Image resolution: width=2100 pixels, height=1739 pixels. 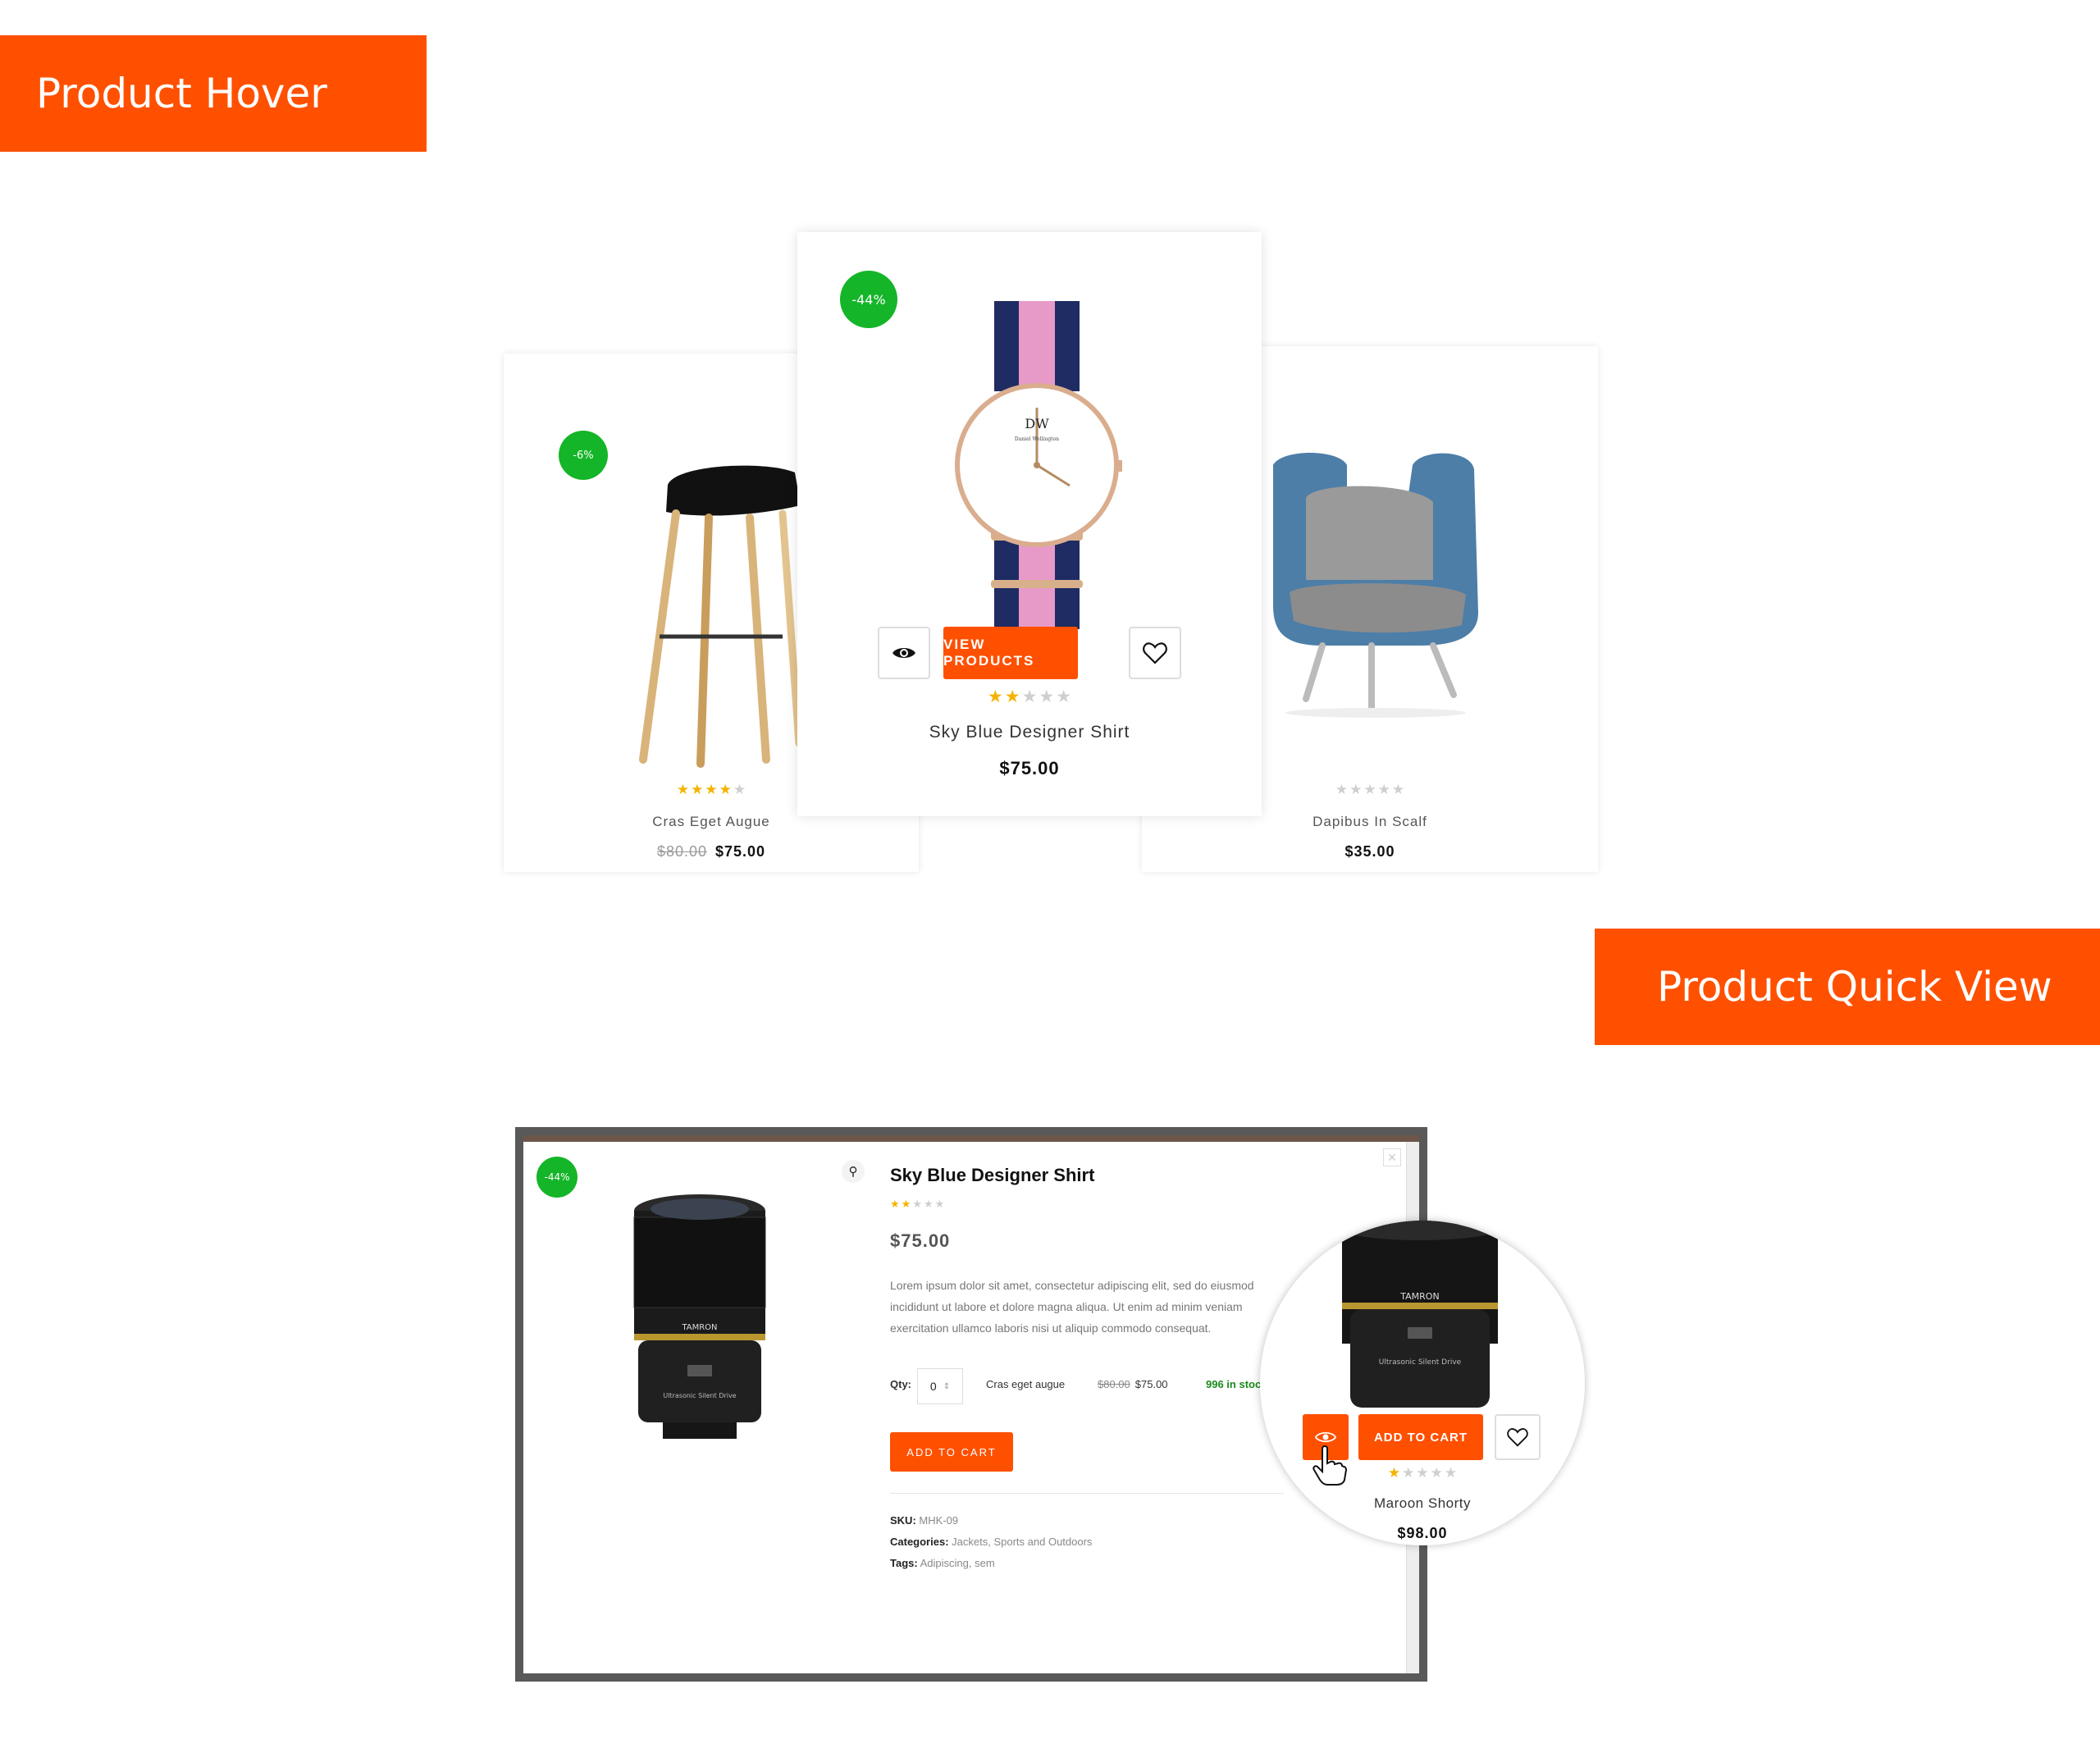 I want to click on divider, so click(x=1087, y=1493).